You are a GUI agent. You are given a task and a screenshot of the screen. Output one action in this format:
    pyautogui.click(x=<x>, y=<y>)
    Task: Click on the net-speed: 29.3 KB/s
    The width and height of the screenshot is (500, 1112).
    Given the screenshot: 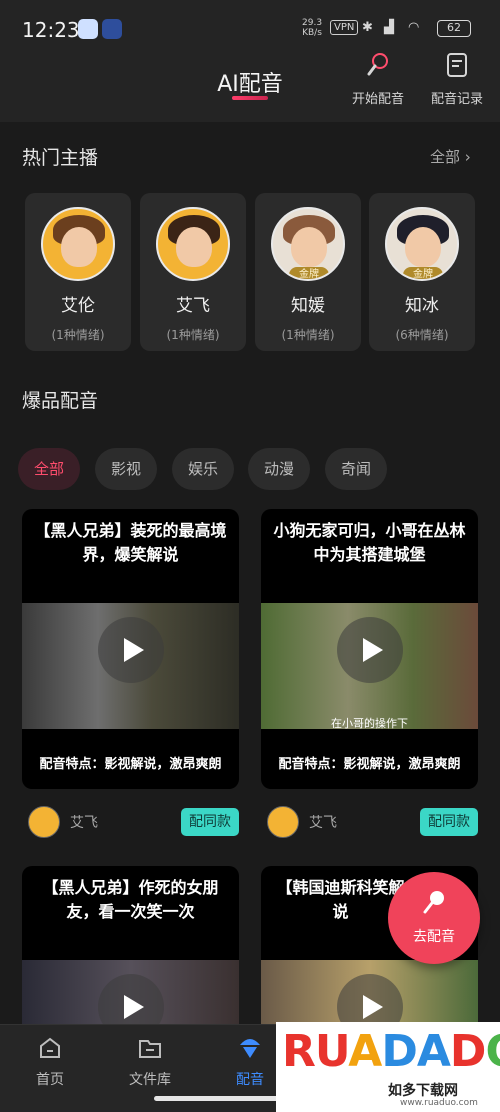 What is the action you would take?
    pyautogui.click(x=312, y=28)
    